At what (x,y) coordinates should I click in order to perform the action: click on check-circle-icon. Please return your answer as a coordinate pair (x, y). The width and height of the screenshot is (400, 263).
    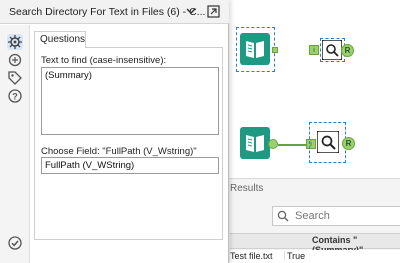
    Looking at the image, I should click on (15, 243).